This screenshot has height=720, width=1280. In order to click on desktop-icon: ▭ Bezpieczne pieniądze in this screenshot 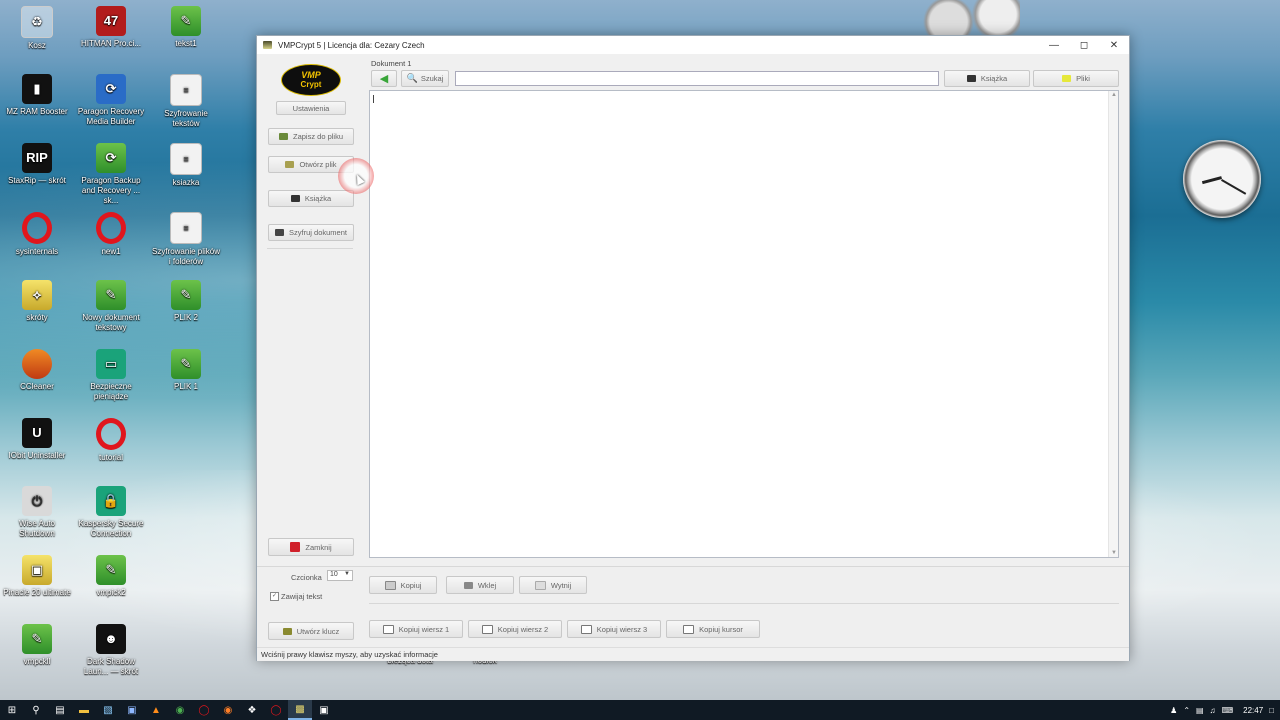, I will do `click(111, 375)`.